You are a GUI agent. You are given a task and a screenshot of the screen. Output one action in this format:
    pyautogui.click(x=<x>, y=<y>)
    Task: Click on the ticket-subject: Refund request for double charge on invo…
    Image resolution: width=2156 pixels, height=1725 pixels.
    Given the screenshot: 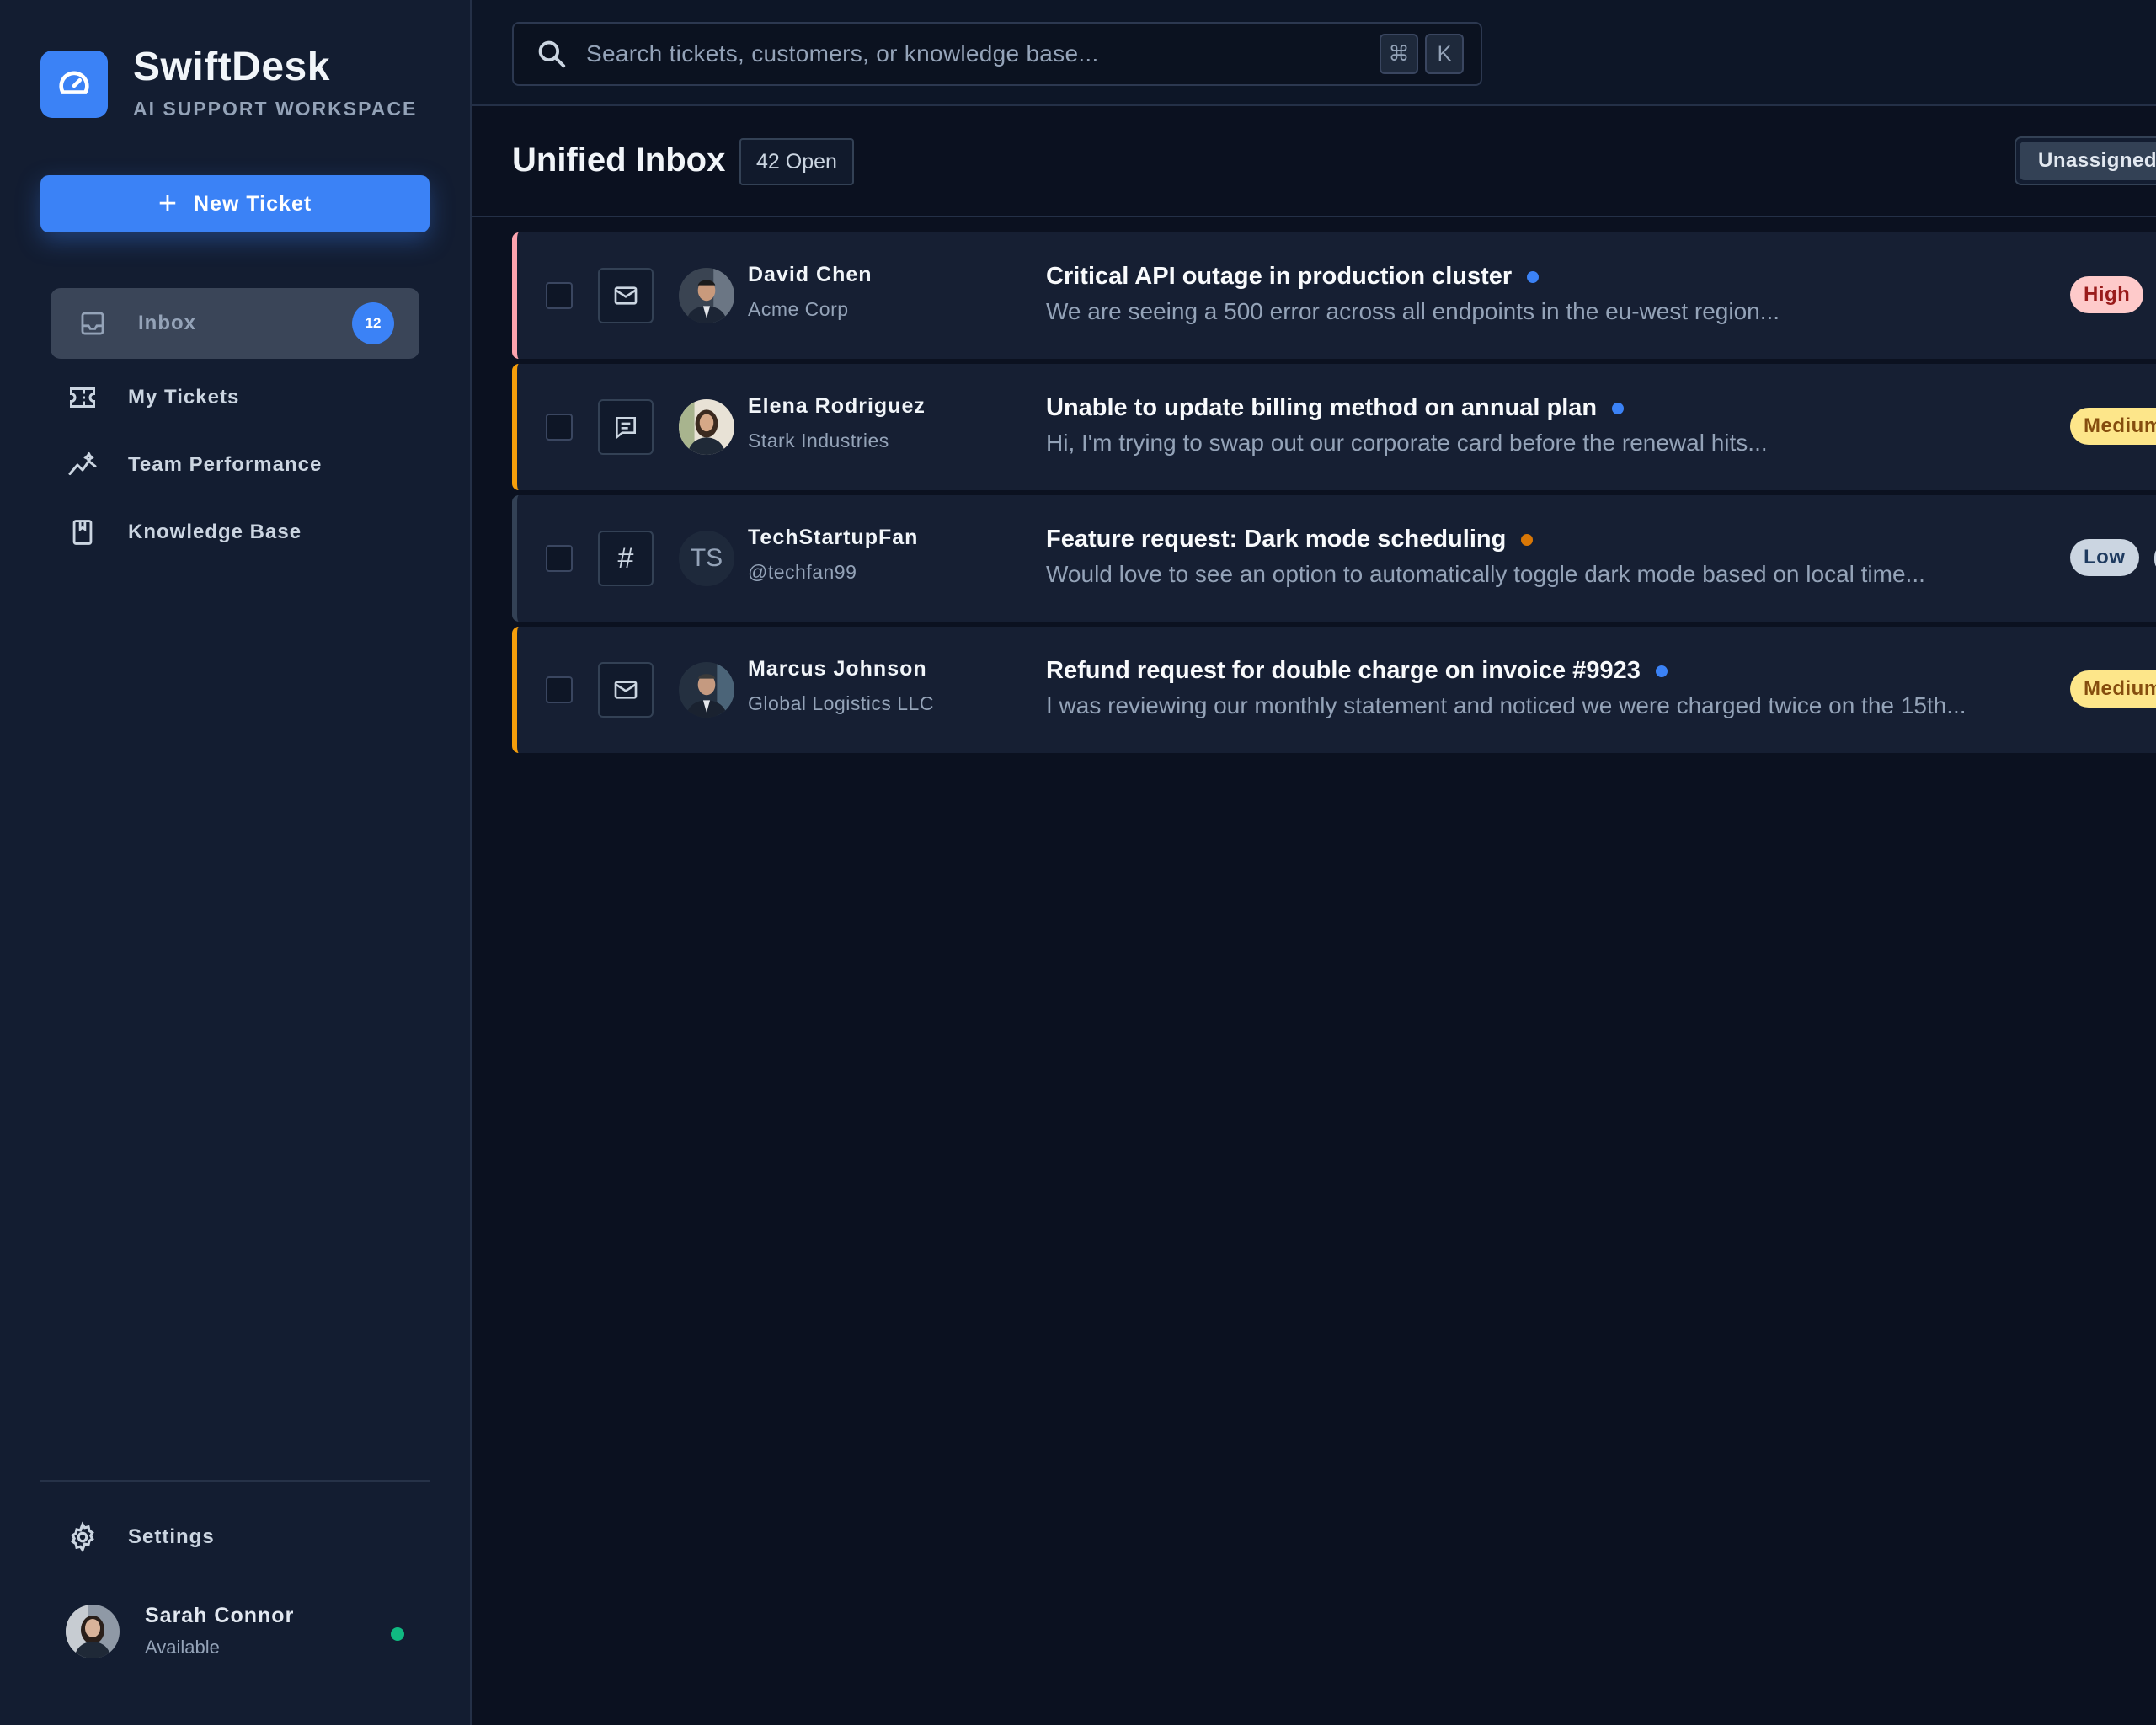 What is the action you would take?
    pyautogui.click(x=1357, y=671)
    